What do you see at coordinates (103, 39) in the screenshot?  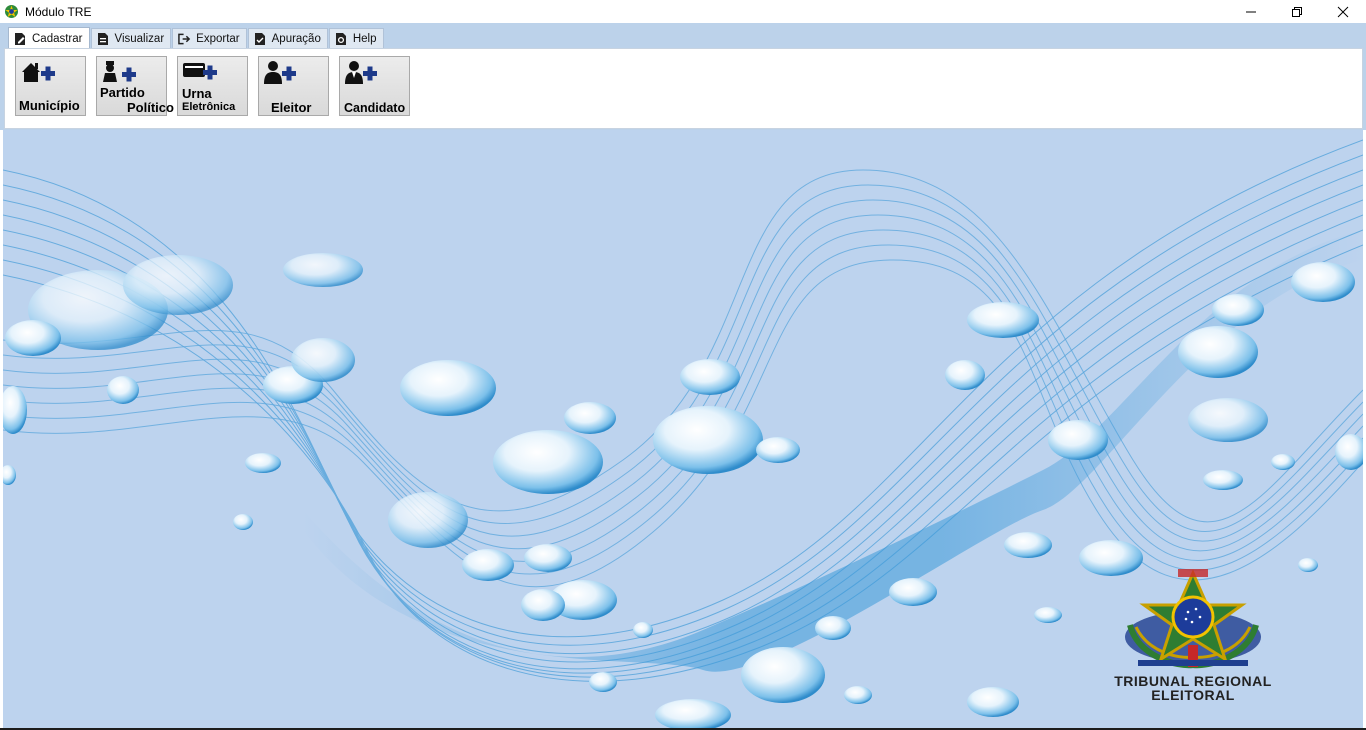 I see `document-view-icon` at bounding box center [103, 39].